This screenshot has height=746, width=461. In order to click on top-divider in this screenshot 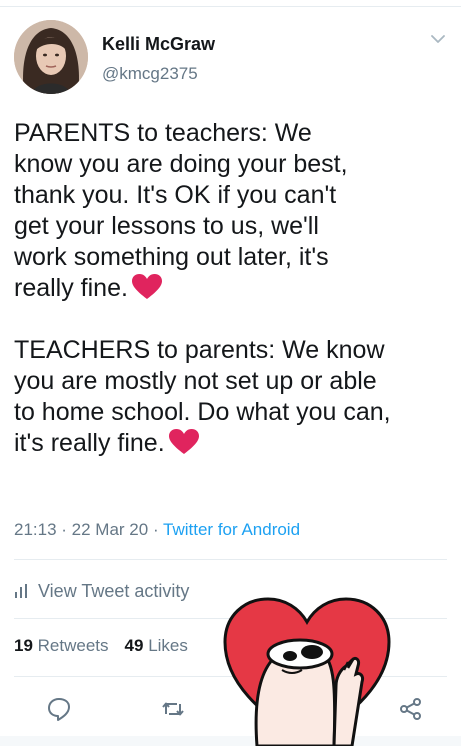, I will do `click(230, 6)`.